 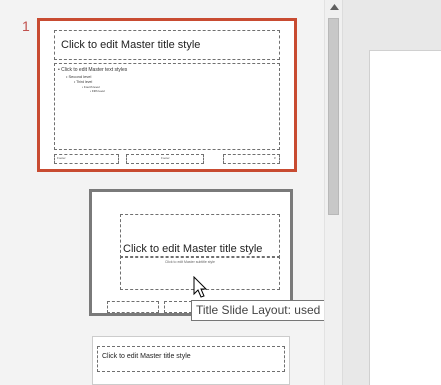 What do you see at coordinates (83, 82) in the screenshot?
I see `body-level-3: • Third level` at bounding box center [83, 82].